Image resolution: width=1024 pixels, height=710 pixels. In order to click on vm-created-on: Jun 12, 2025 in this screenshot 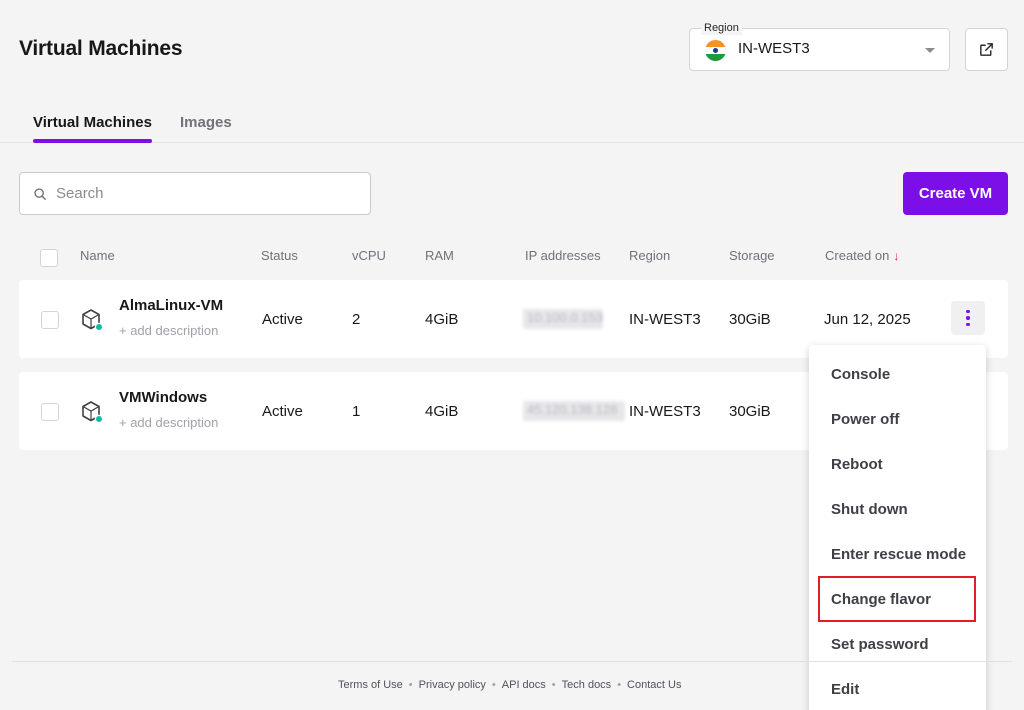, I will do `click(867, 319)`.